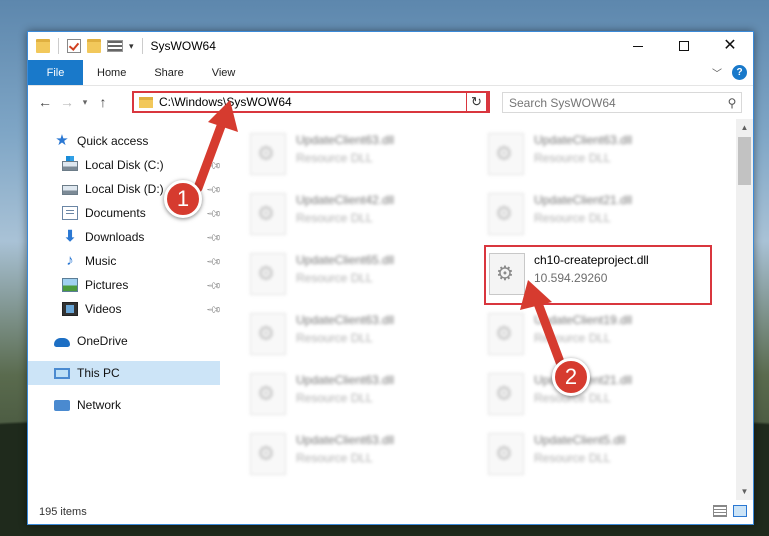 Image resolution: width=769 pixels, height=536 pixels. I want to click on minimize-button, so click(638, 46).